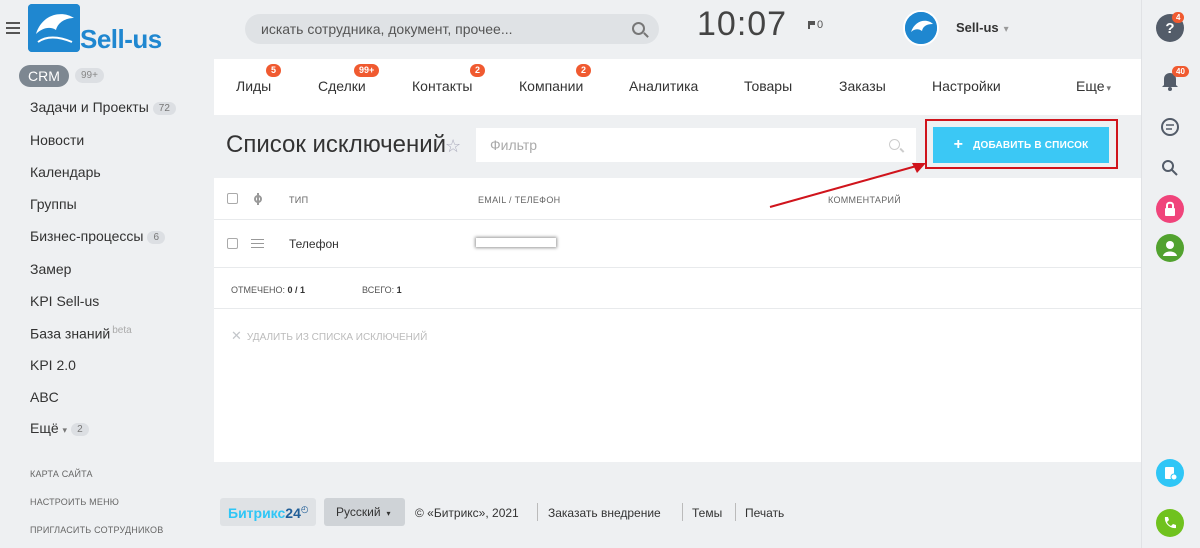 Image resolution: width=1200 pixels, height=548 pixels. What do you see at coordinates (707, 513) in the screenshot?
I see `themes-link: Темы` at bounding box center [707, 513].